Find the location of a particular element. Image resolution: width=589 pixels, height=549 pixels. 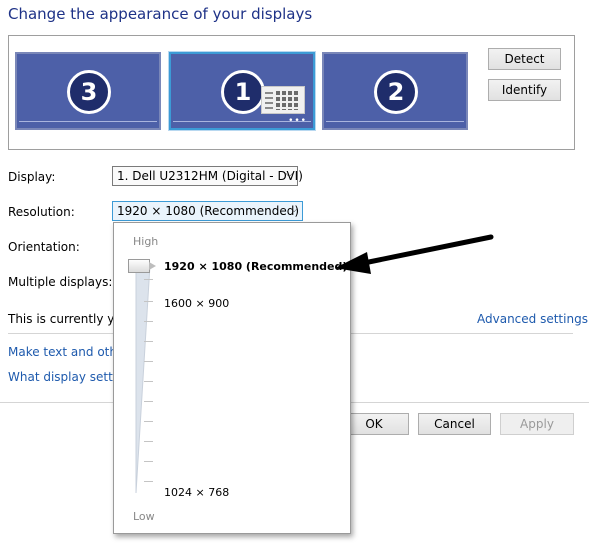

monitor-3: 3 is located at coordinates (88, 91).